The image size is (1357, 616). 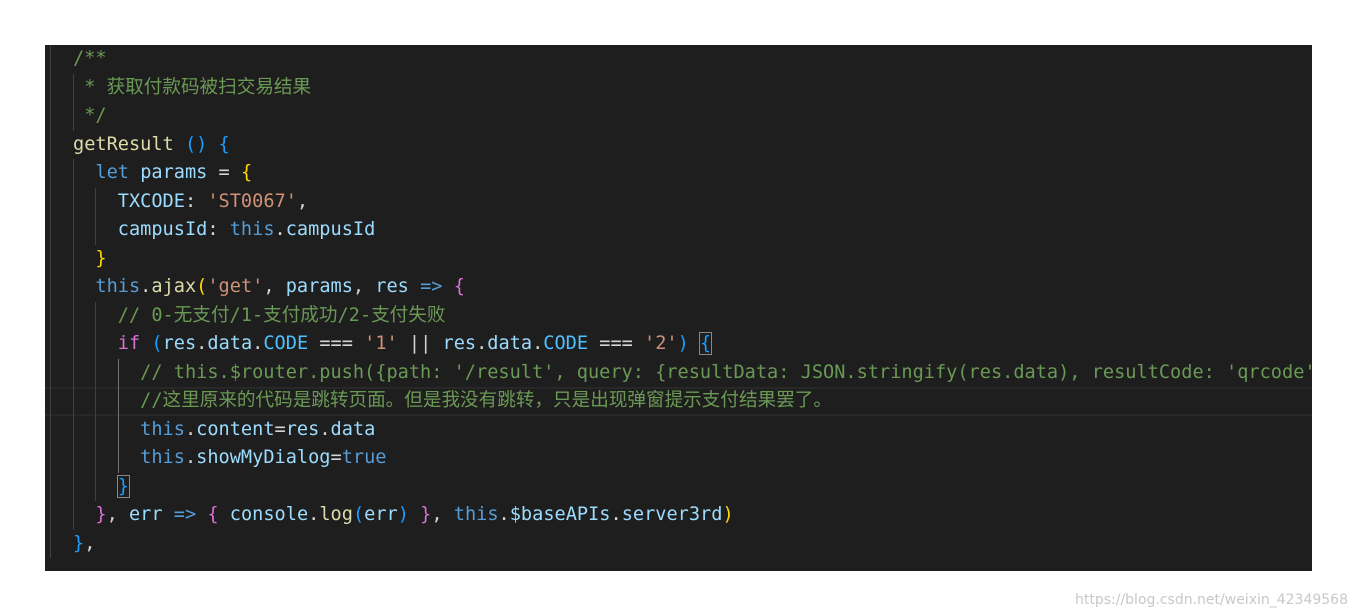 What do you see at coordinates (90, 115) in the screenshot?
I see `code-token: */` at bounding box center [90, 115].